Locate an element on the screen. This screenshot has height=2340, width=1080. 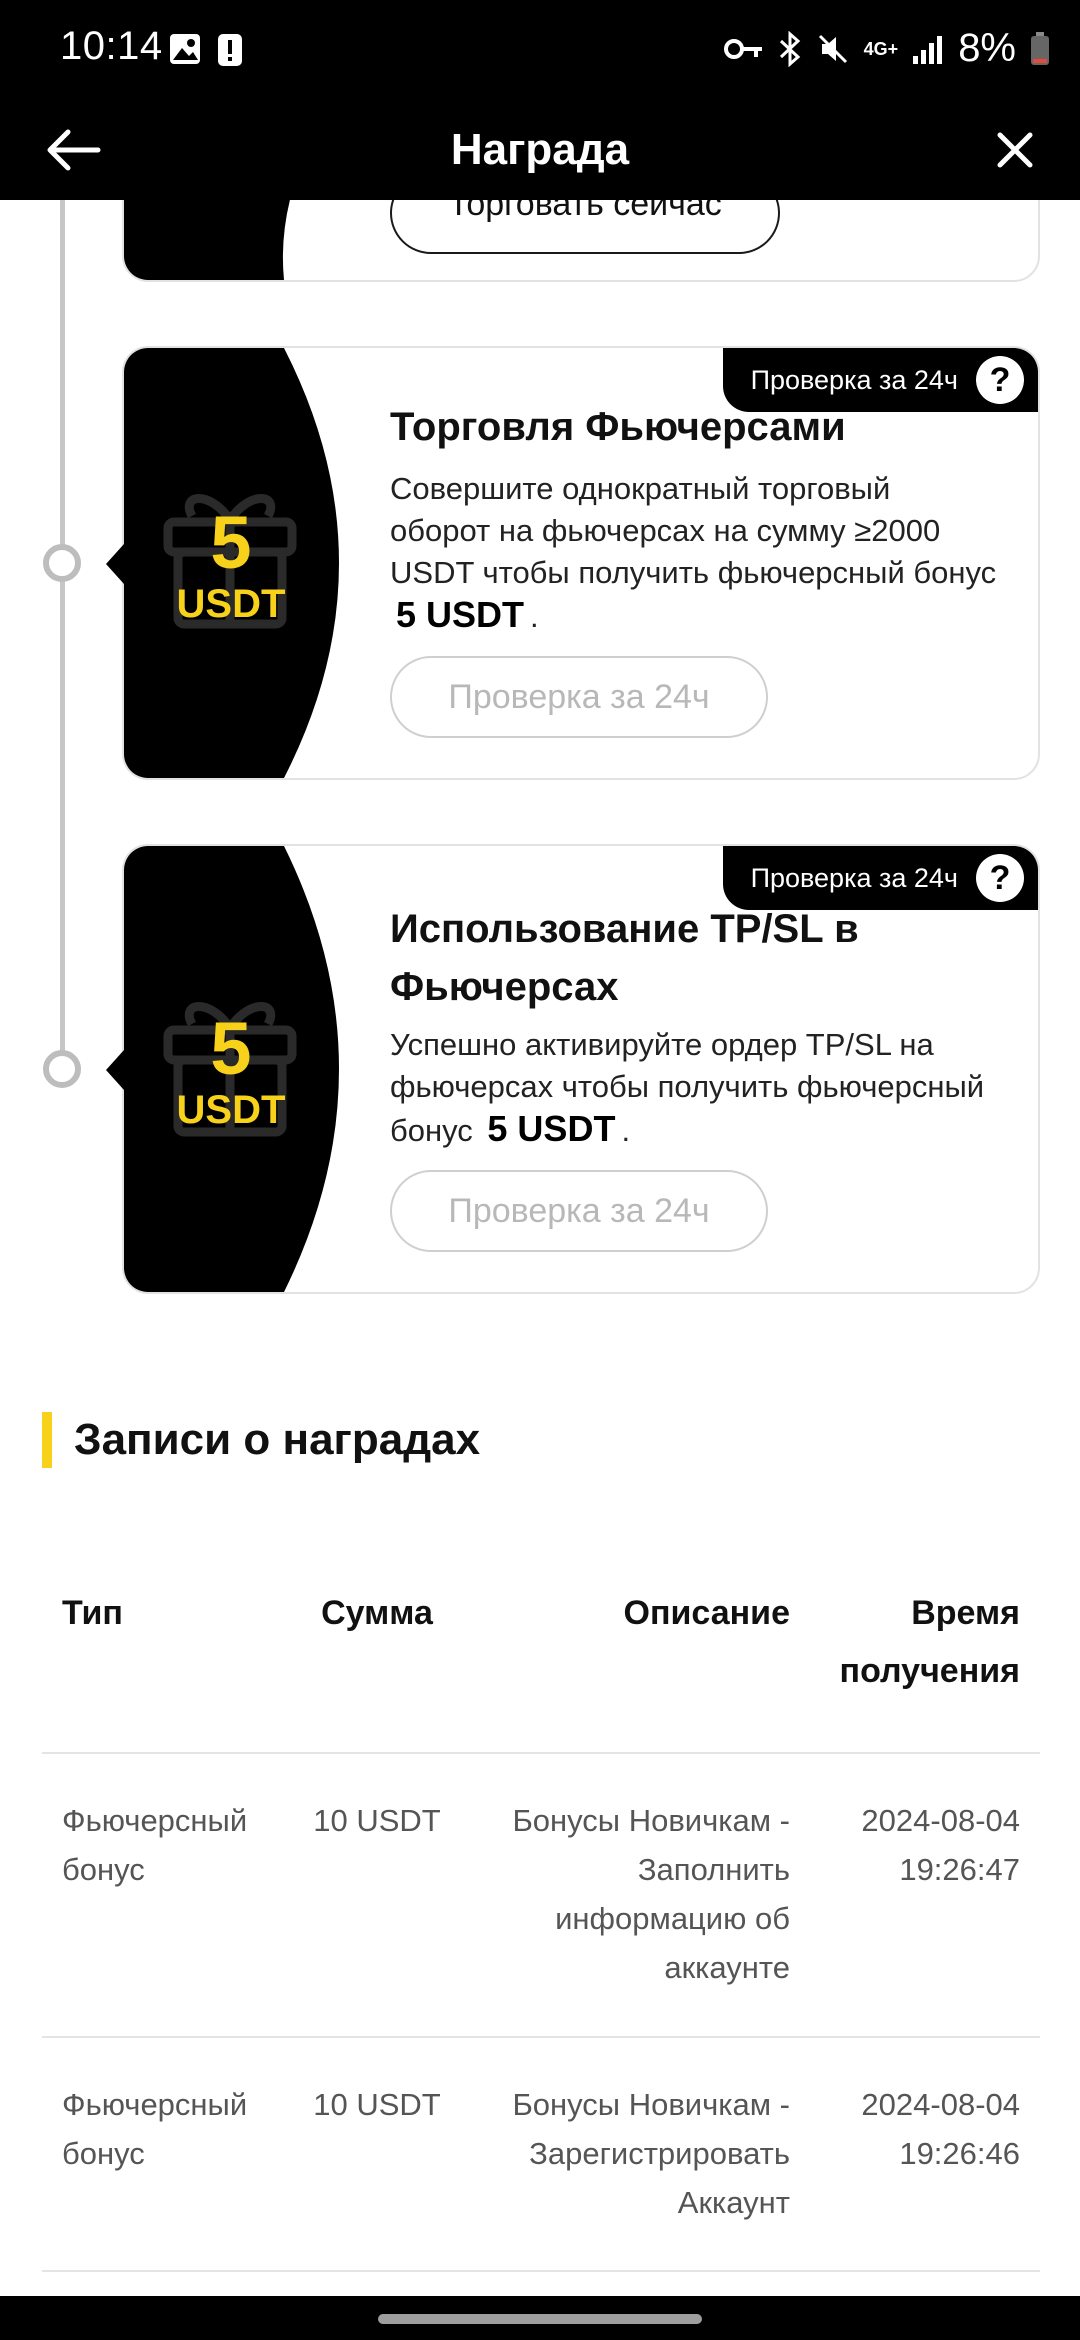
close-button is located at coordinates (1015, 150).